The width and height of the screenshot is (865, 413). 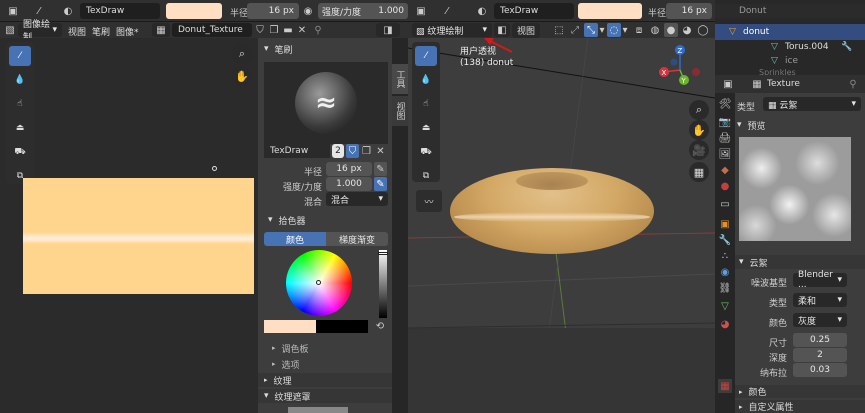 What do you see at coordinates (328, 220) in the screenshot?
I see `color-picker-header: ▾ 拾色器` at bounding box center [328, 220].